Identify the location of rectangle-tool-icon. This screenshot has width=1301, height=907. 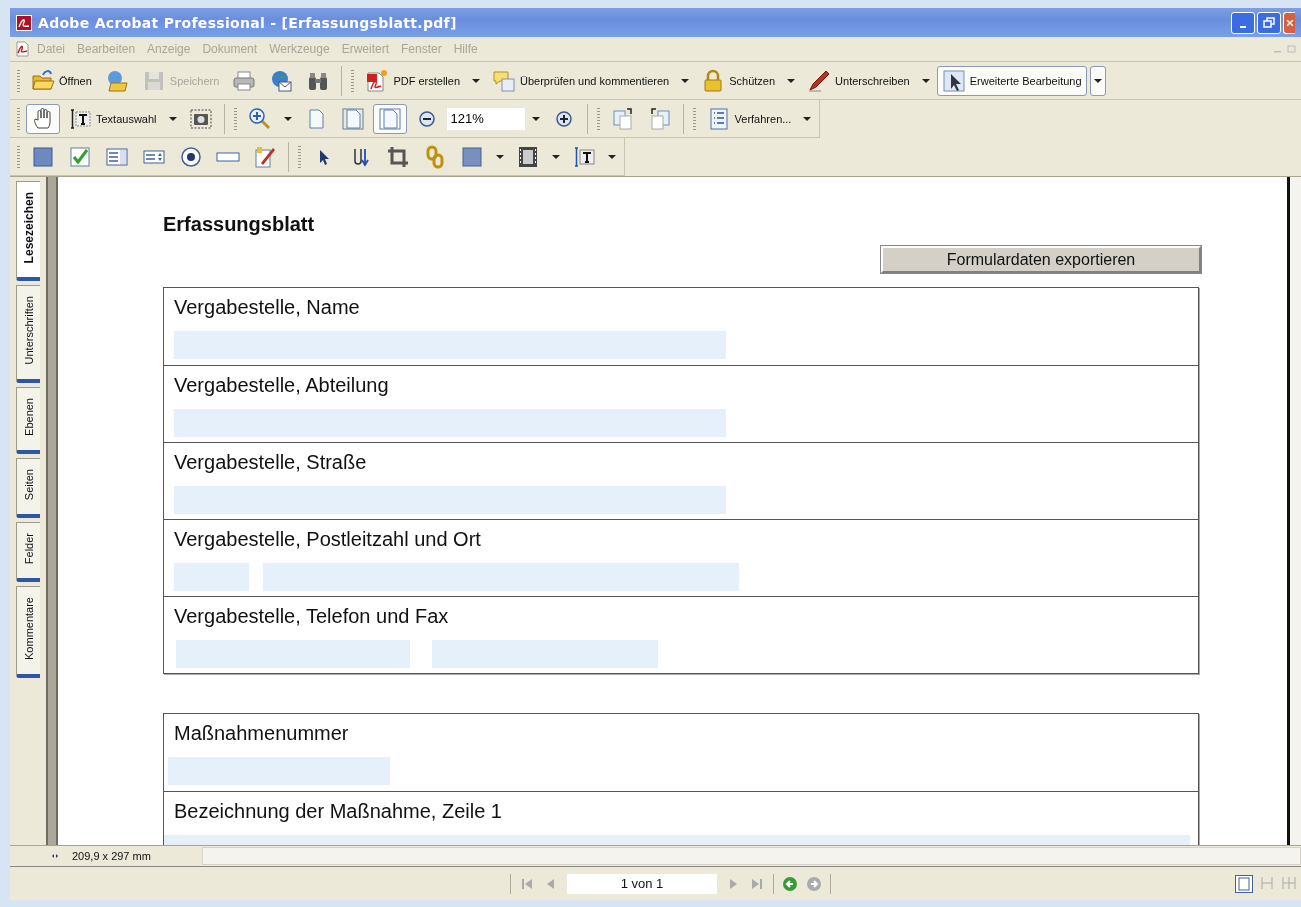
(472, 156).